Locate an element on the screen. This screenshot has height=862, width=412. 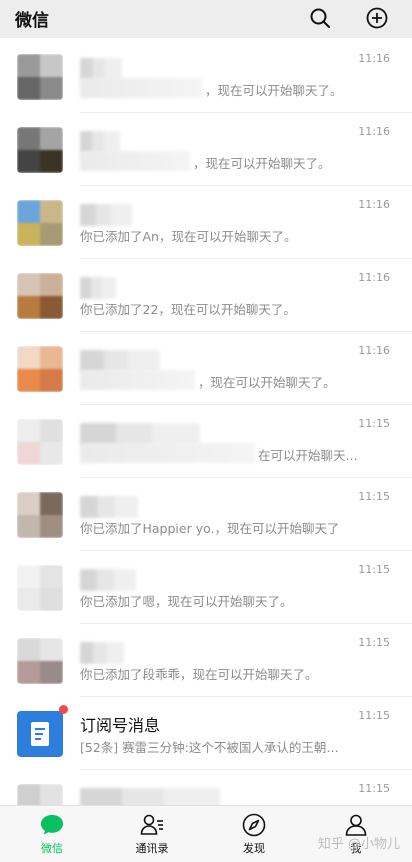
bottom-tab-bar: 微信 通讯录 发现 我 知乎 @小物儿 is located at coordinates (206, 833).